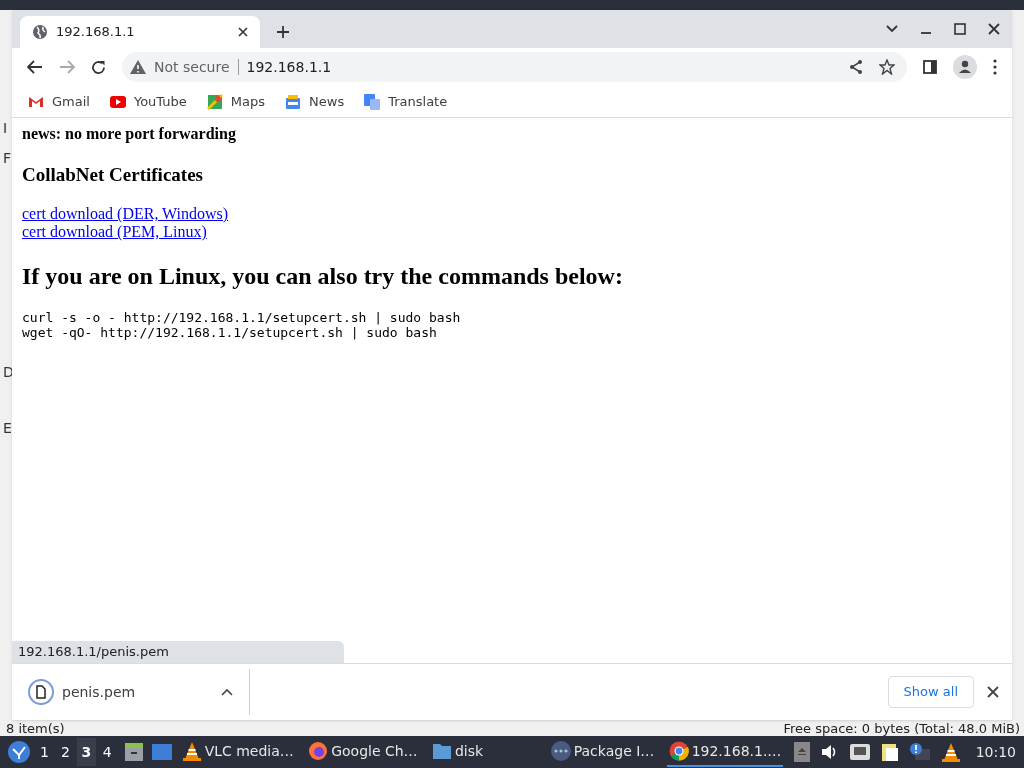 The width and height of the screenshot is (1024, 768). Describe the element at coordinates (41, 692) in the screenshot. I see `file-icon` at that location.